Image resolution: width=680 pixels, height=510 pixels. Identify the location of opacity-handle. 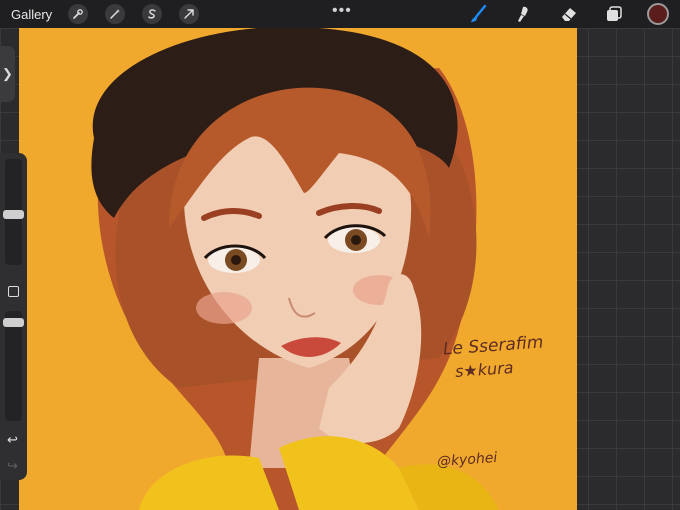
(13, 322).